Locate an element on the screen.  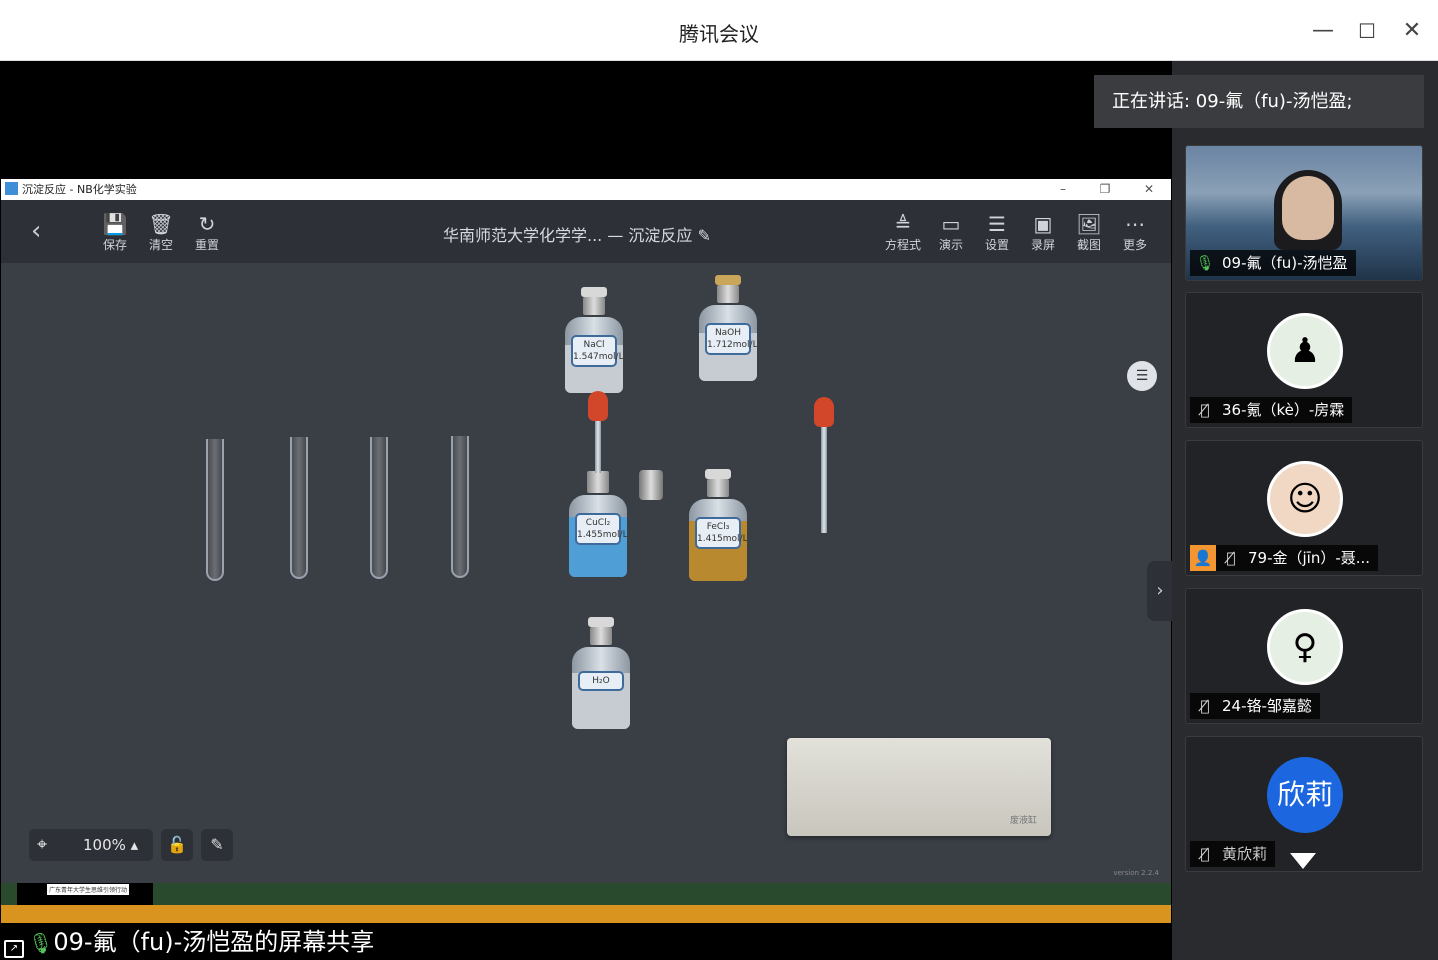
more-icon: ⋯ is located at coordinates (1135, 224).